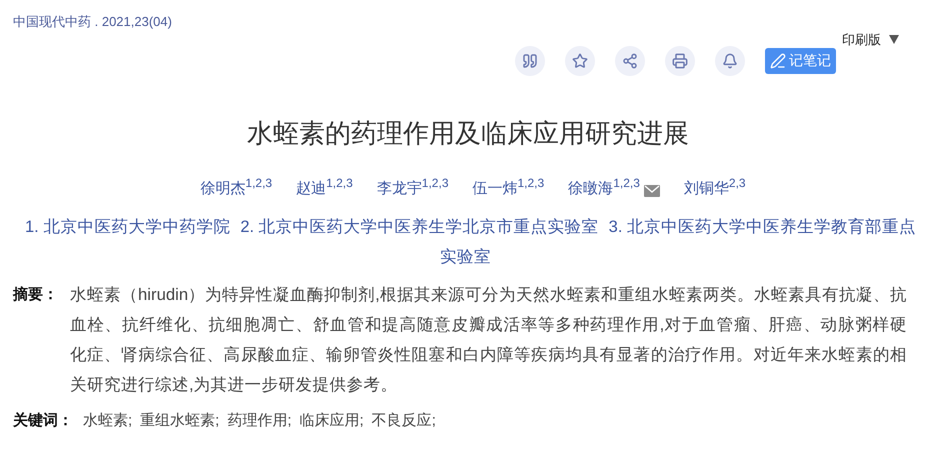 Image resolution: width=936 pixels, height=450 pixels. I want to click on star-icon, so click(580, 60).